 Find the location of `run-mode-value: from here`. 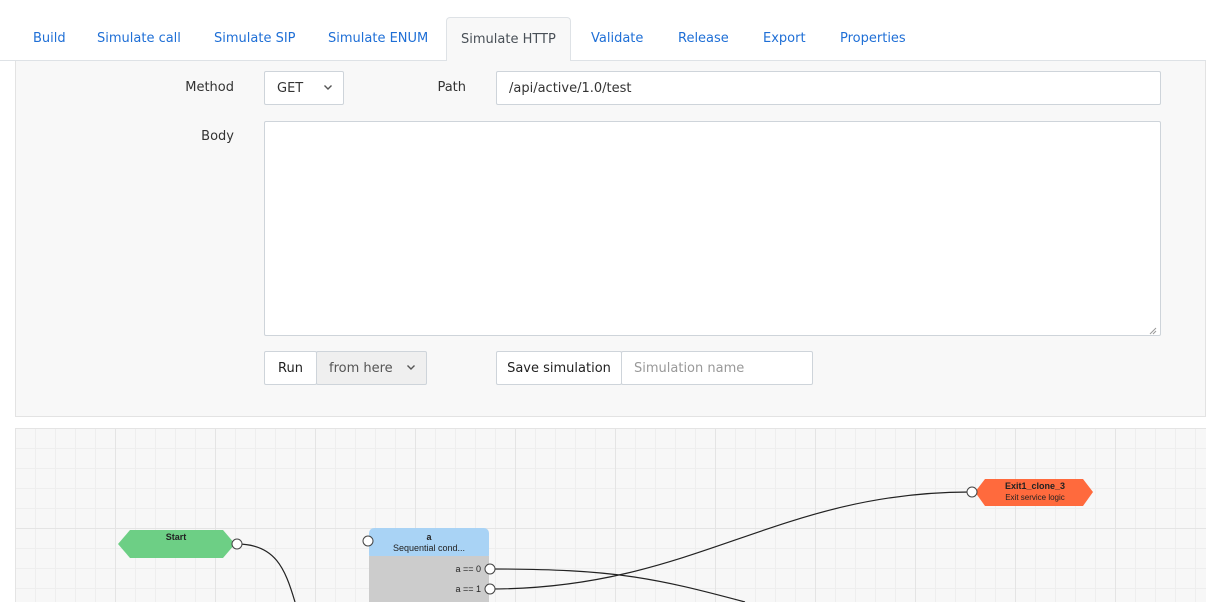

run-mode-value: from here is located at coordinates (361, 368).